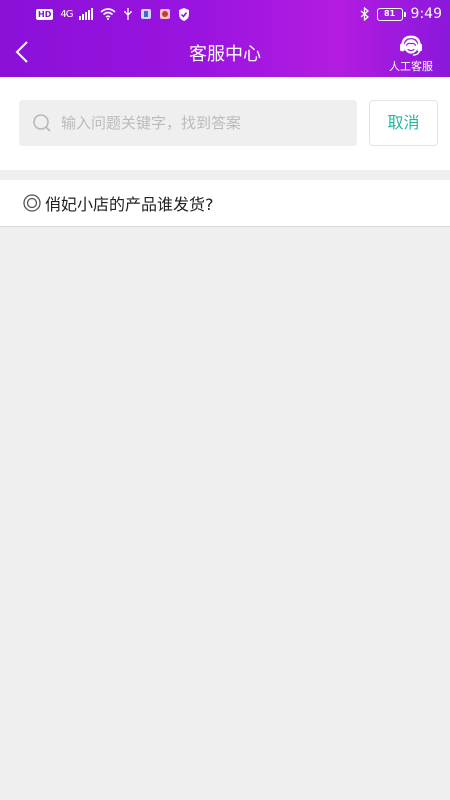  I want to click on usb-icon, so click(128, 14).